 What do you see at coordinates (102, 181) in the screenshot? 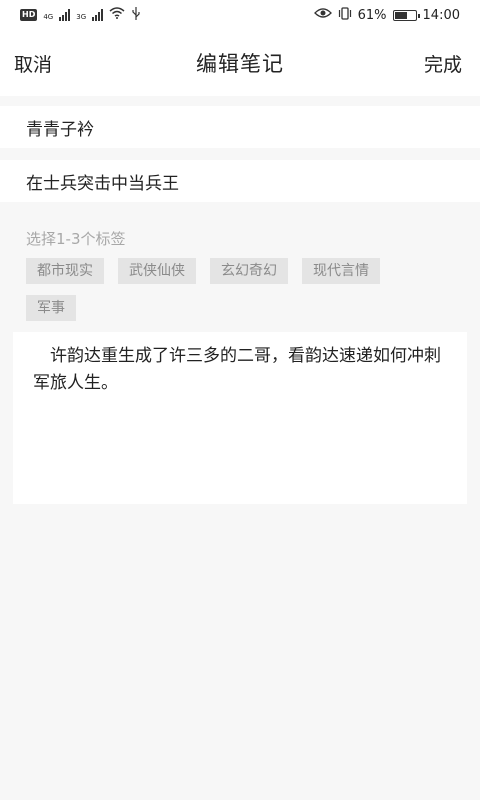
I see `book-name-input: 在士兵突击中当兵王` at bounding box center [102, 181].